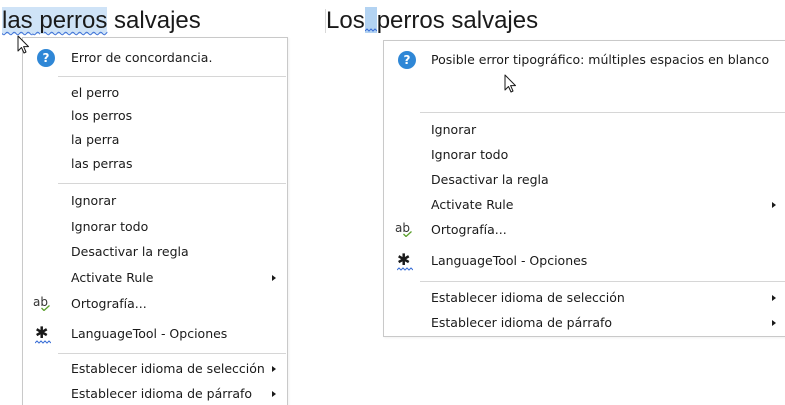 This screenshot has width=785, height=405. I want to click on menu-item-label: Error de concordancia., so click(142, 57).